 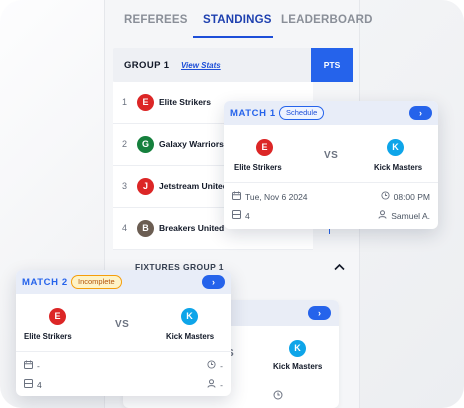 What do you see at coordinates (410, 216) in the screenshot?
I see `referee-text: Samuel A.` at bounding box center [410, 216].